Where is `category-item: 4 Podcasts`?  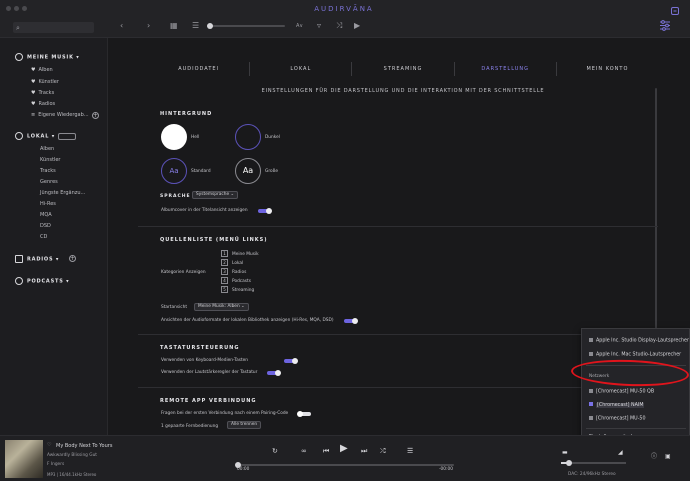 category-item: 4 Podcasts is located at coordinates (236, 280).